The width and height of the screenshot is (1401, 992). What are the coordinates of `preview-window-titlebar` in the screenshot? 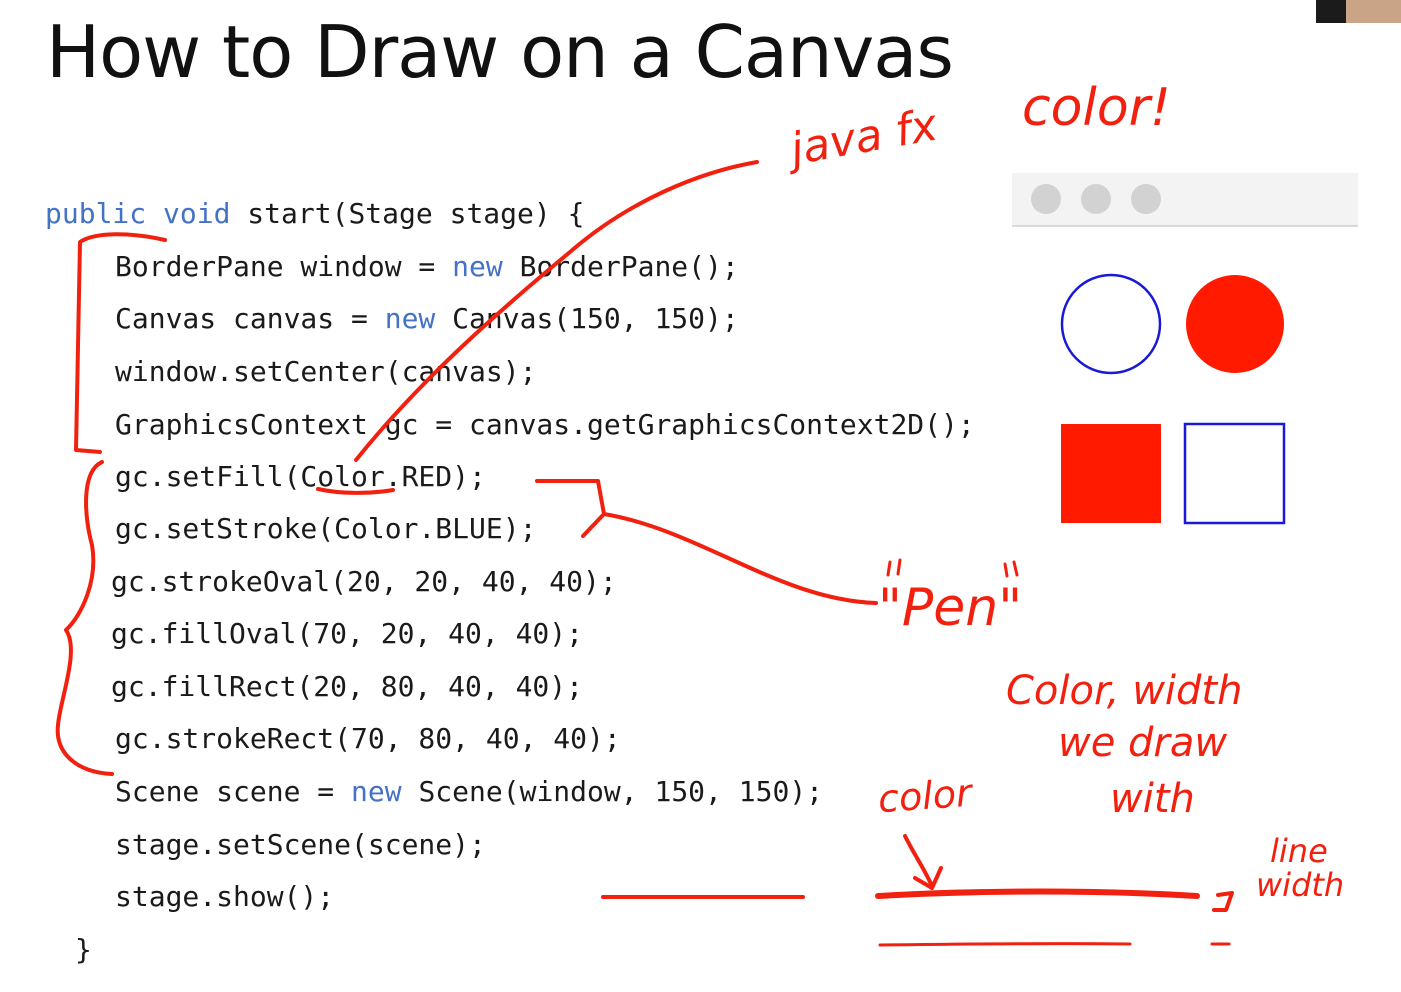 It's located at (1185, 200).